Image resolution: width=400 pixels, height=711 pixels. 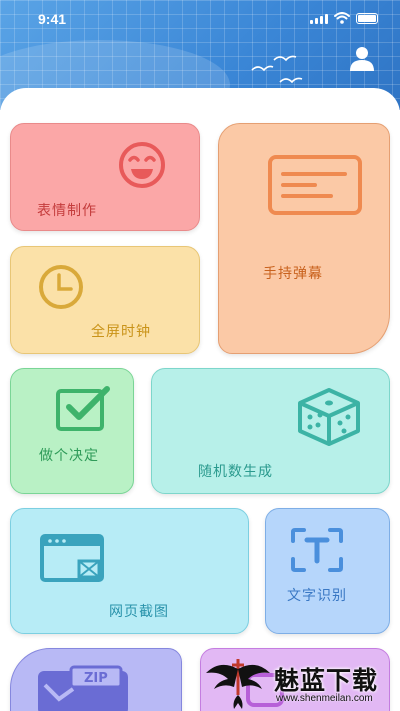 What do you see at coordinates (105, 300) in the screenshot?
I see `fullscreen-clock-card: 全屏时钟` at bounding box center [105, 300].